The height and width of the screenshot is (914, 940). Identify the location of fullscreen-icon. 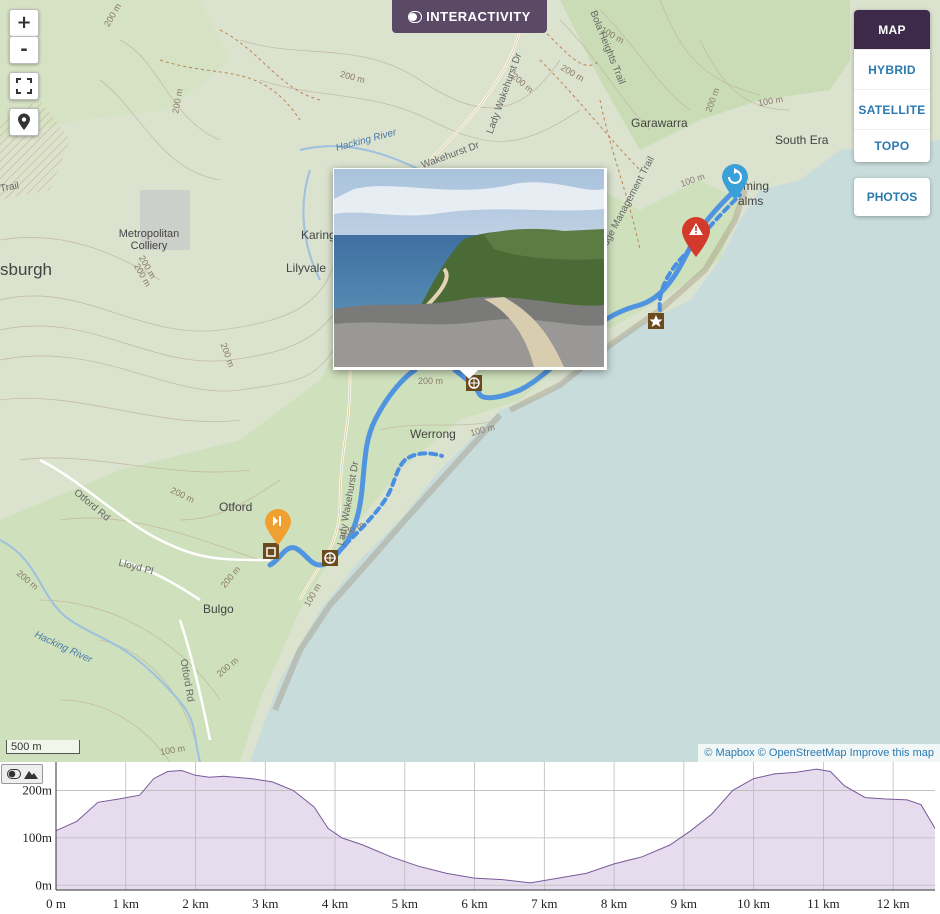
(24, 86).